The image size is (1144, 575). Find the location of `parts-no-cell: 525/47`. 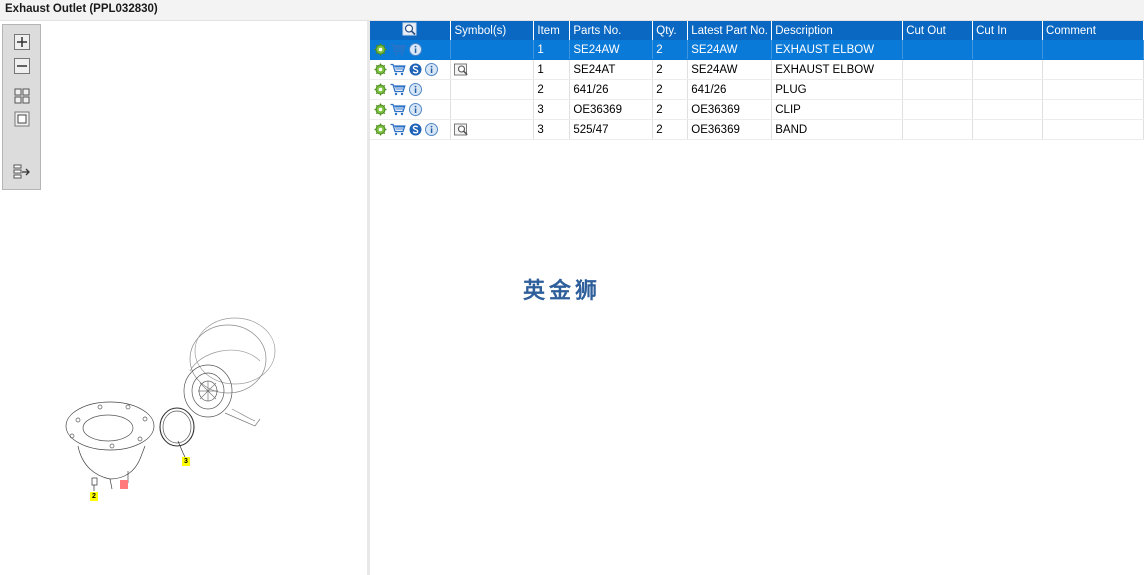

parts-no-cell: 525/47 is located at coordinates (611, 129).